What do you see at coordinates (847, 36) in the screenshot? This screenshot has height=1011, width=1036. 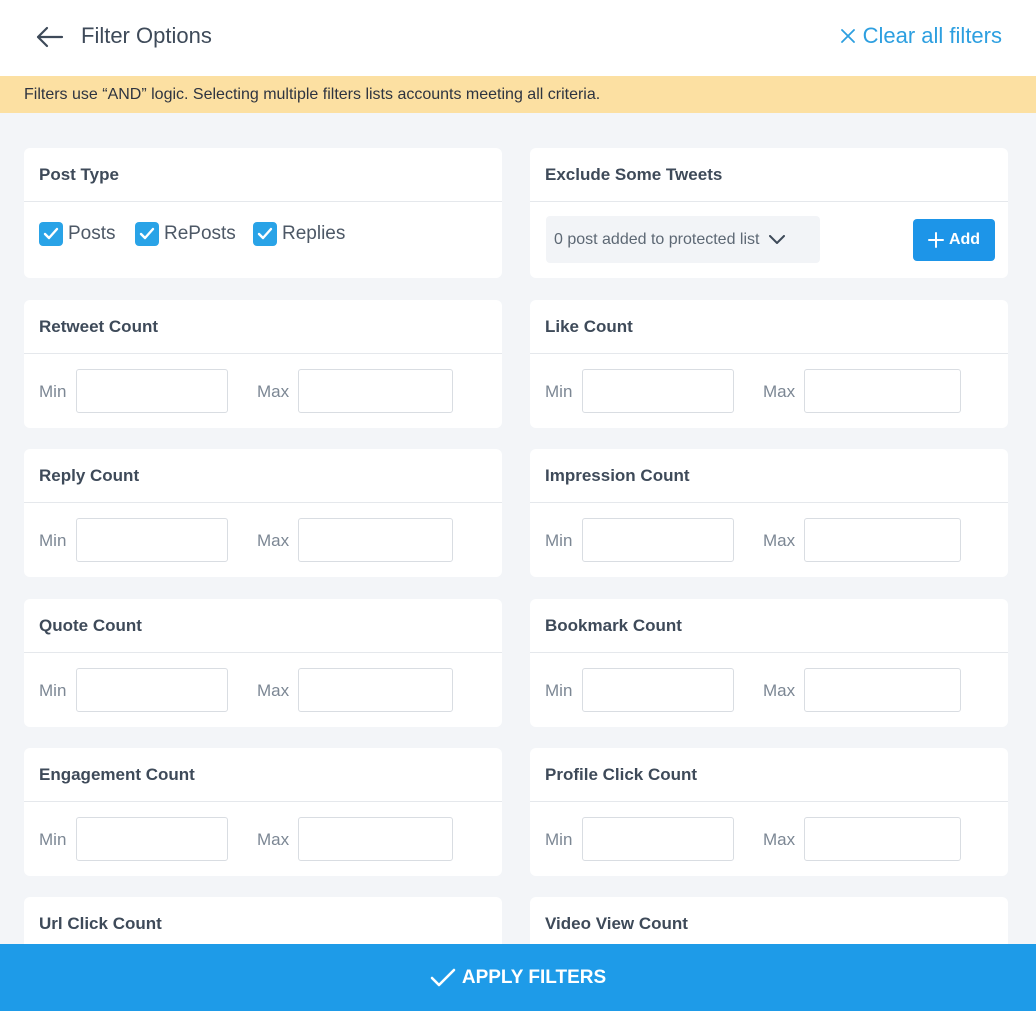 I see `close-icon` at bounding box center [847, 36].